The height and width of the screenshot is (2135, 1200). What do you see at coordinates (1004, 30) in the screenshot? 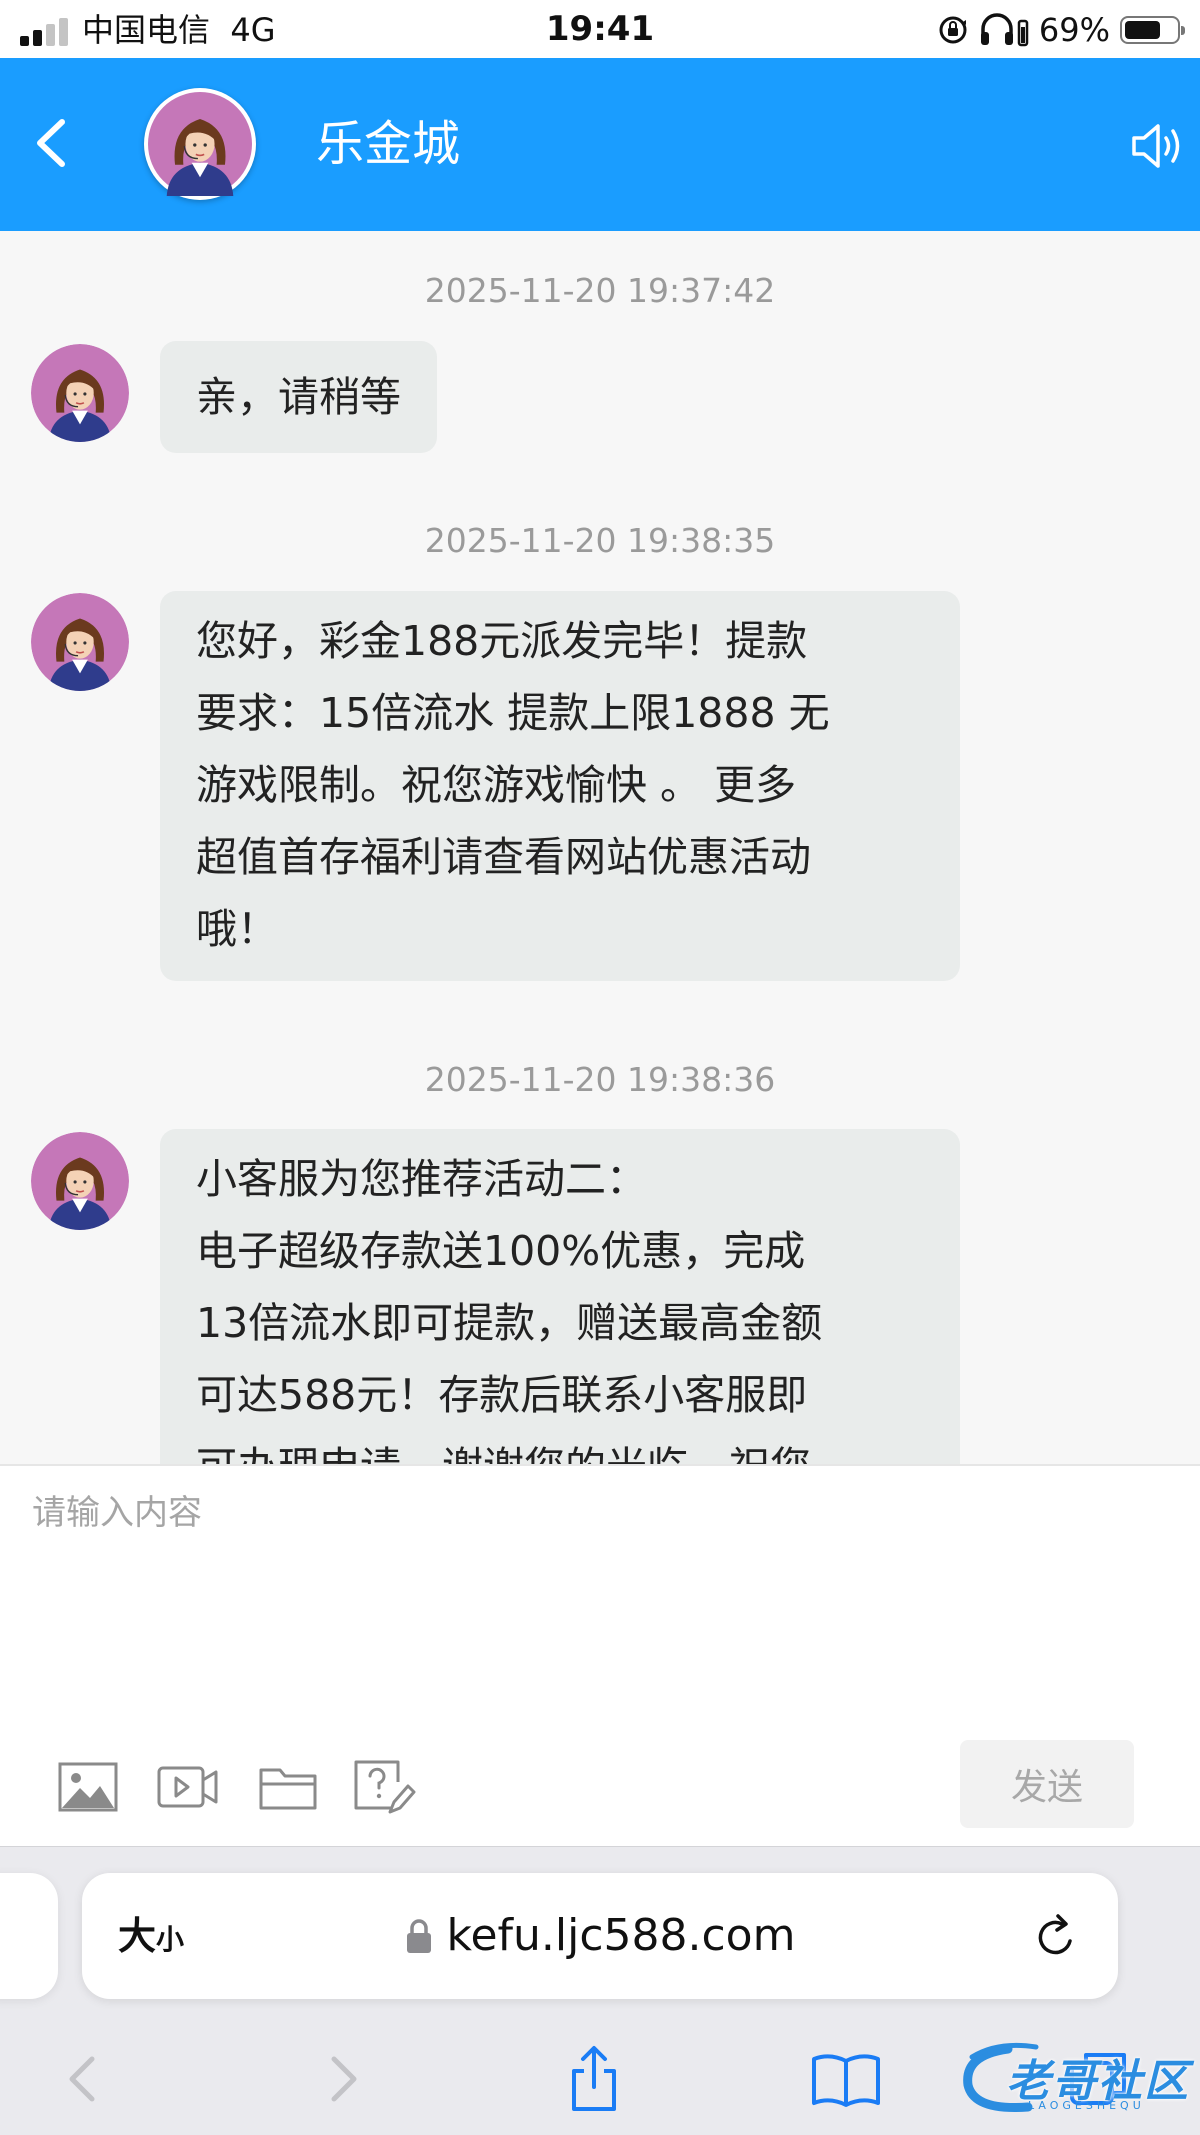
I see `headphones-icon` at bounding box center [1004, 30].